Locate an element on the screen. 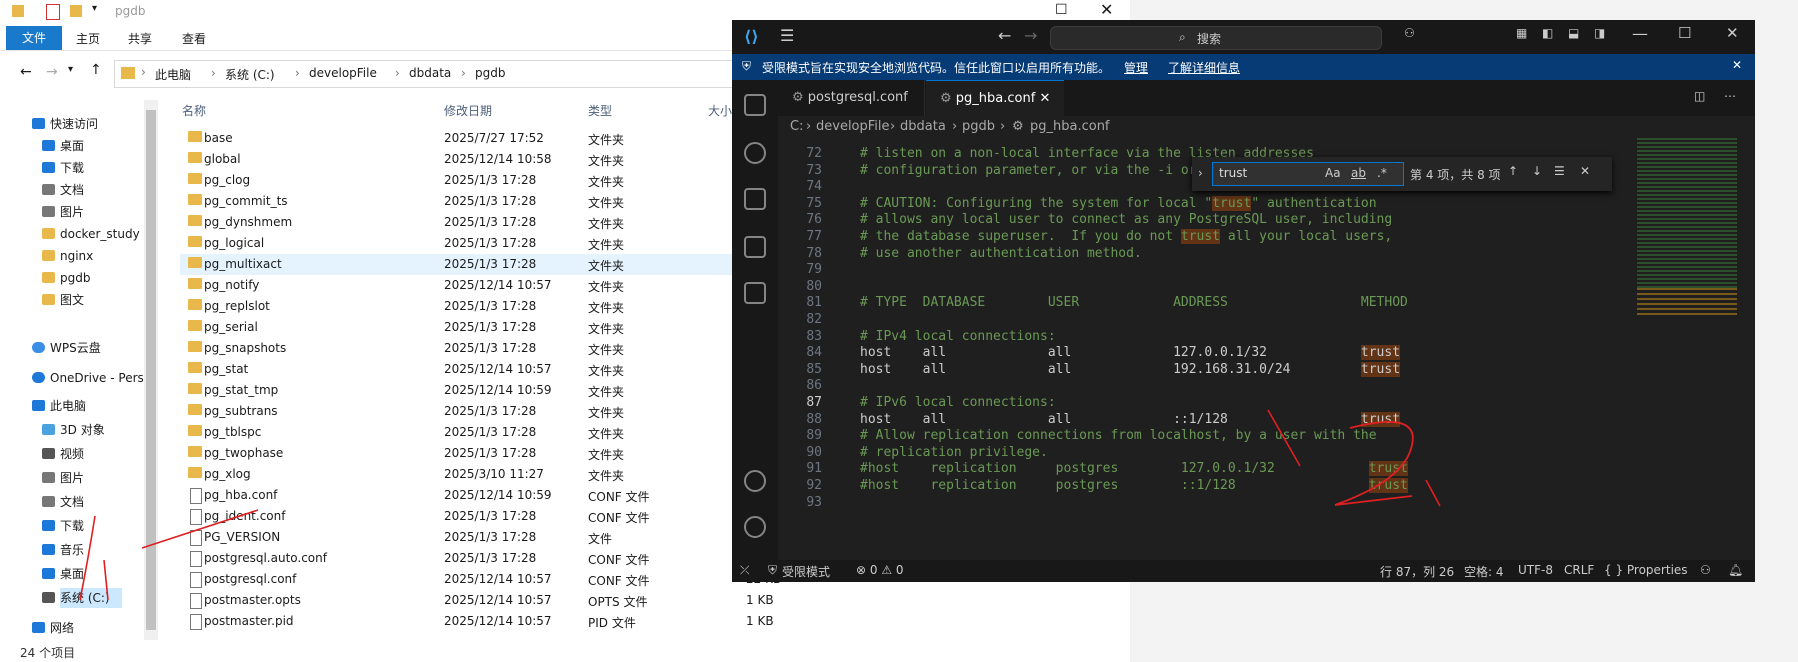 Image resolution: width=1798 pixels, height=662 pixels. column-name: 名称 is located at coordinates (194, 110).